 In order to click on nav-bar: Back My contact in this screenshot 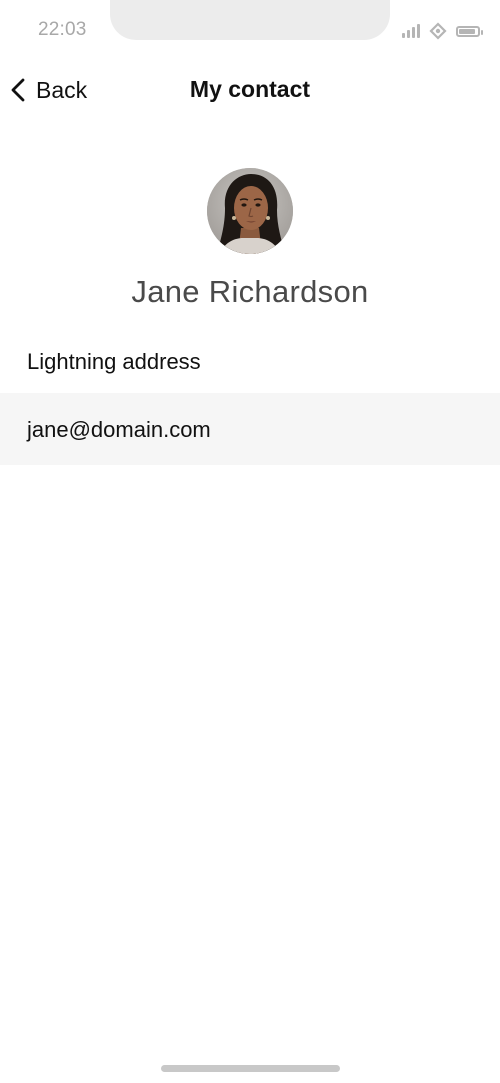, I will do `click(250, 90)`.